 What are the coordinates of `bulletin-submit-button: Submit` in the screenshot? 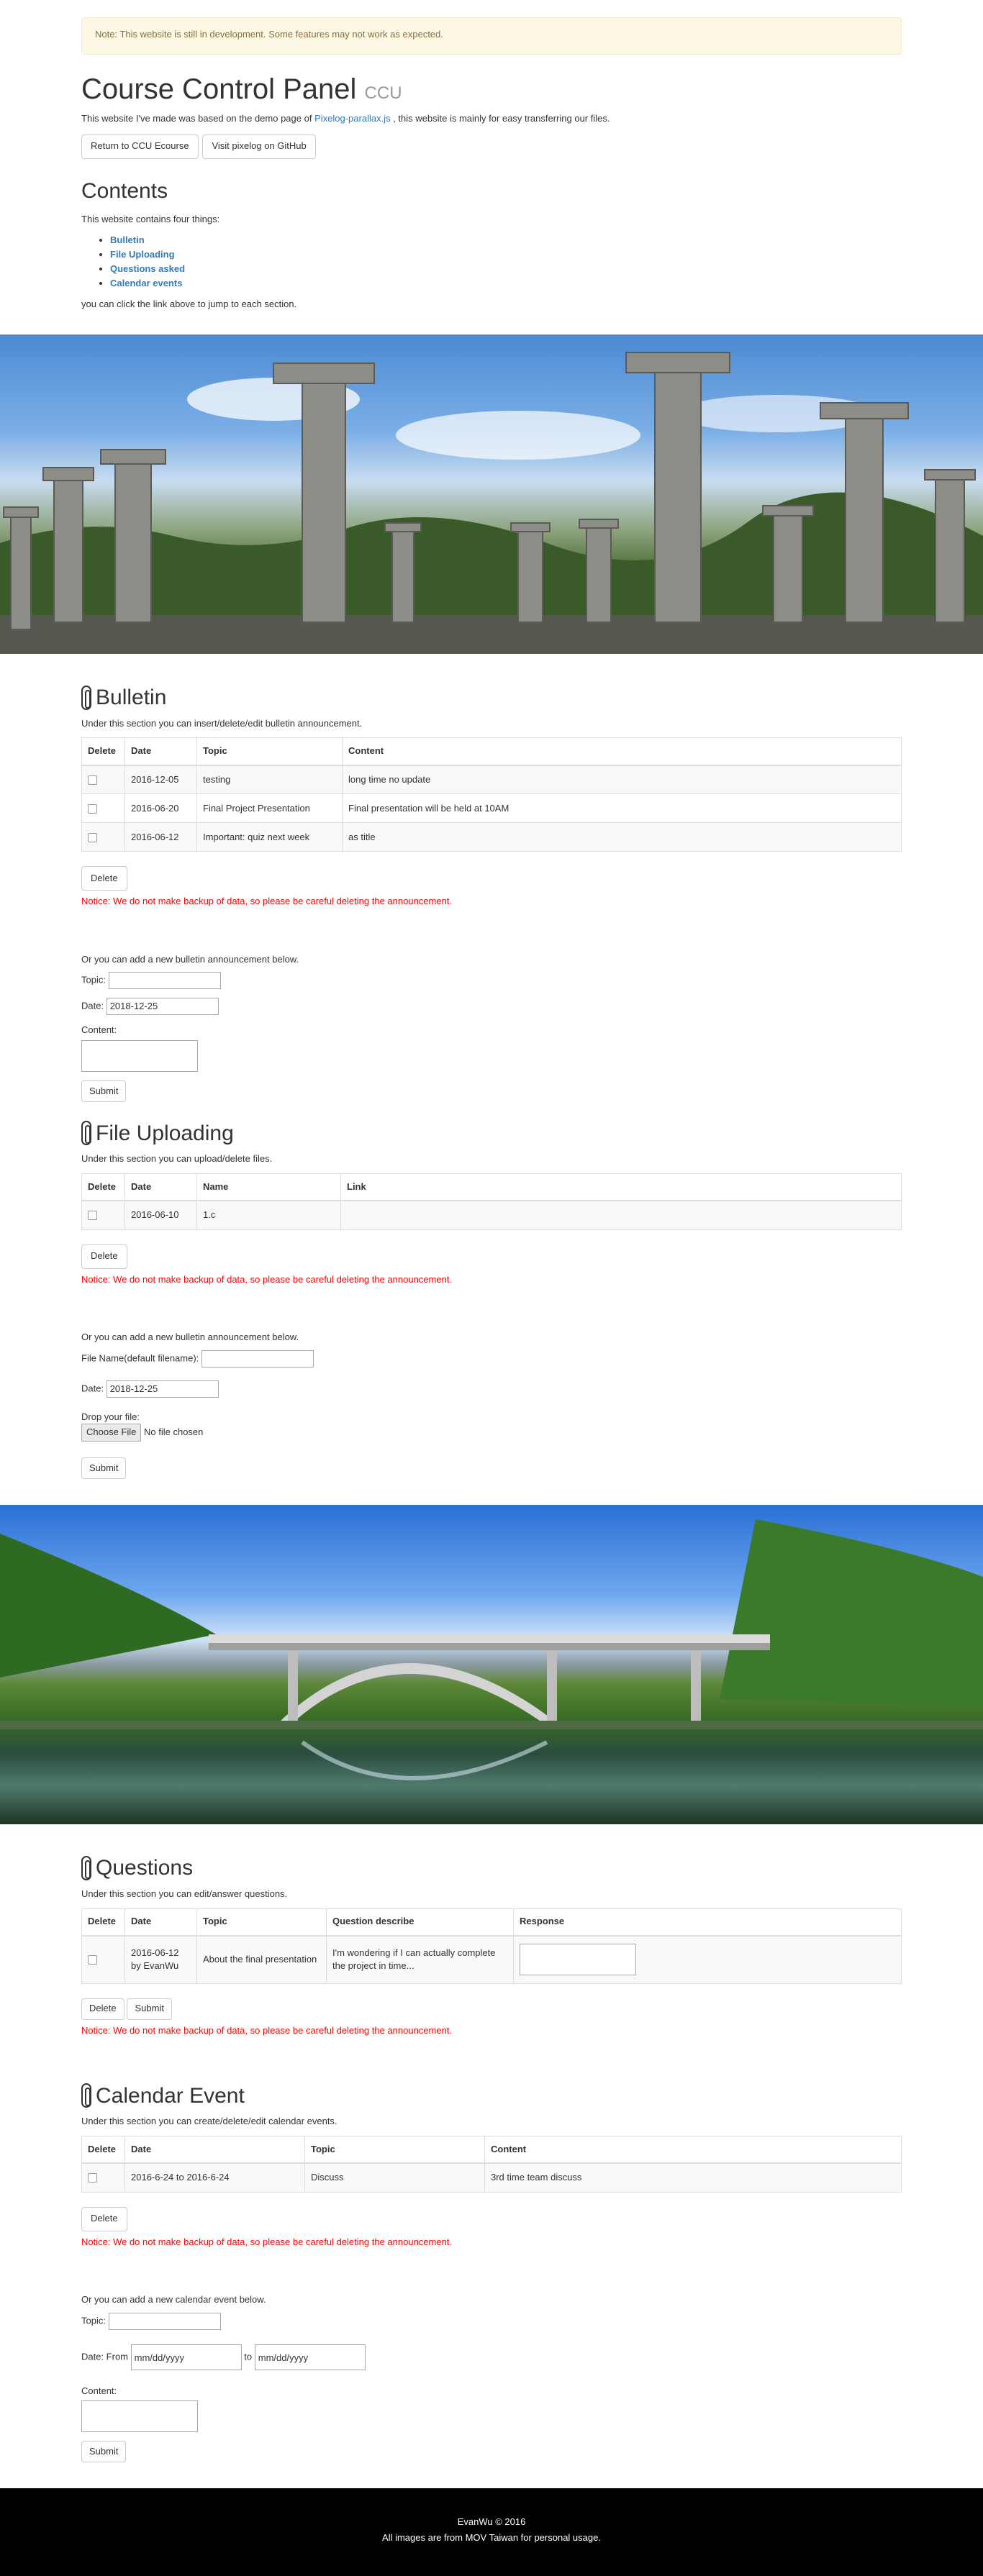 It's located at (104, 1091).